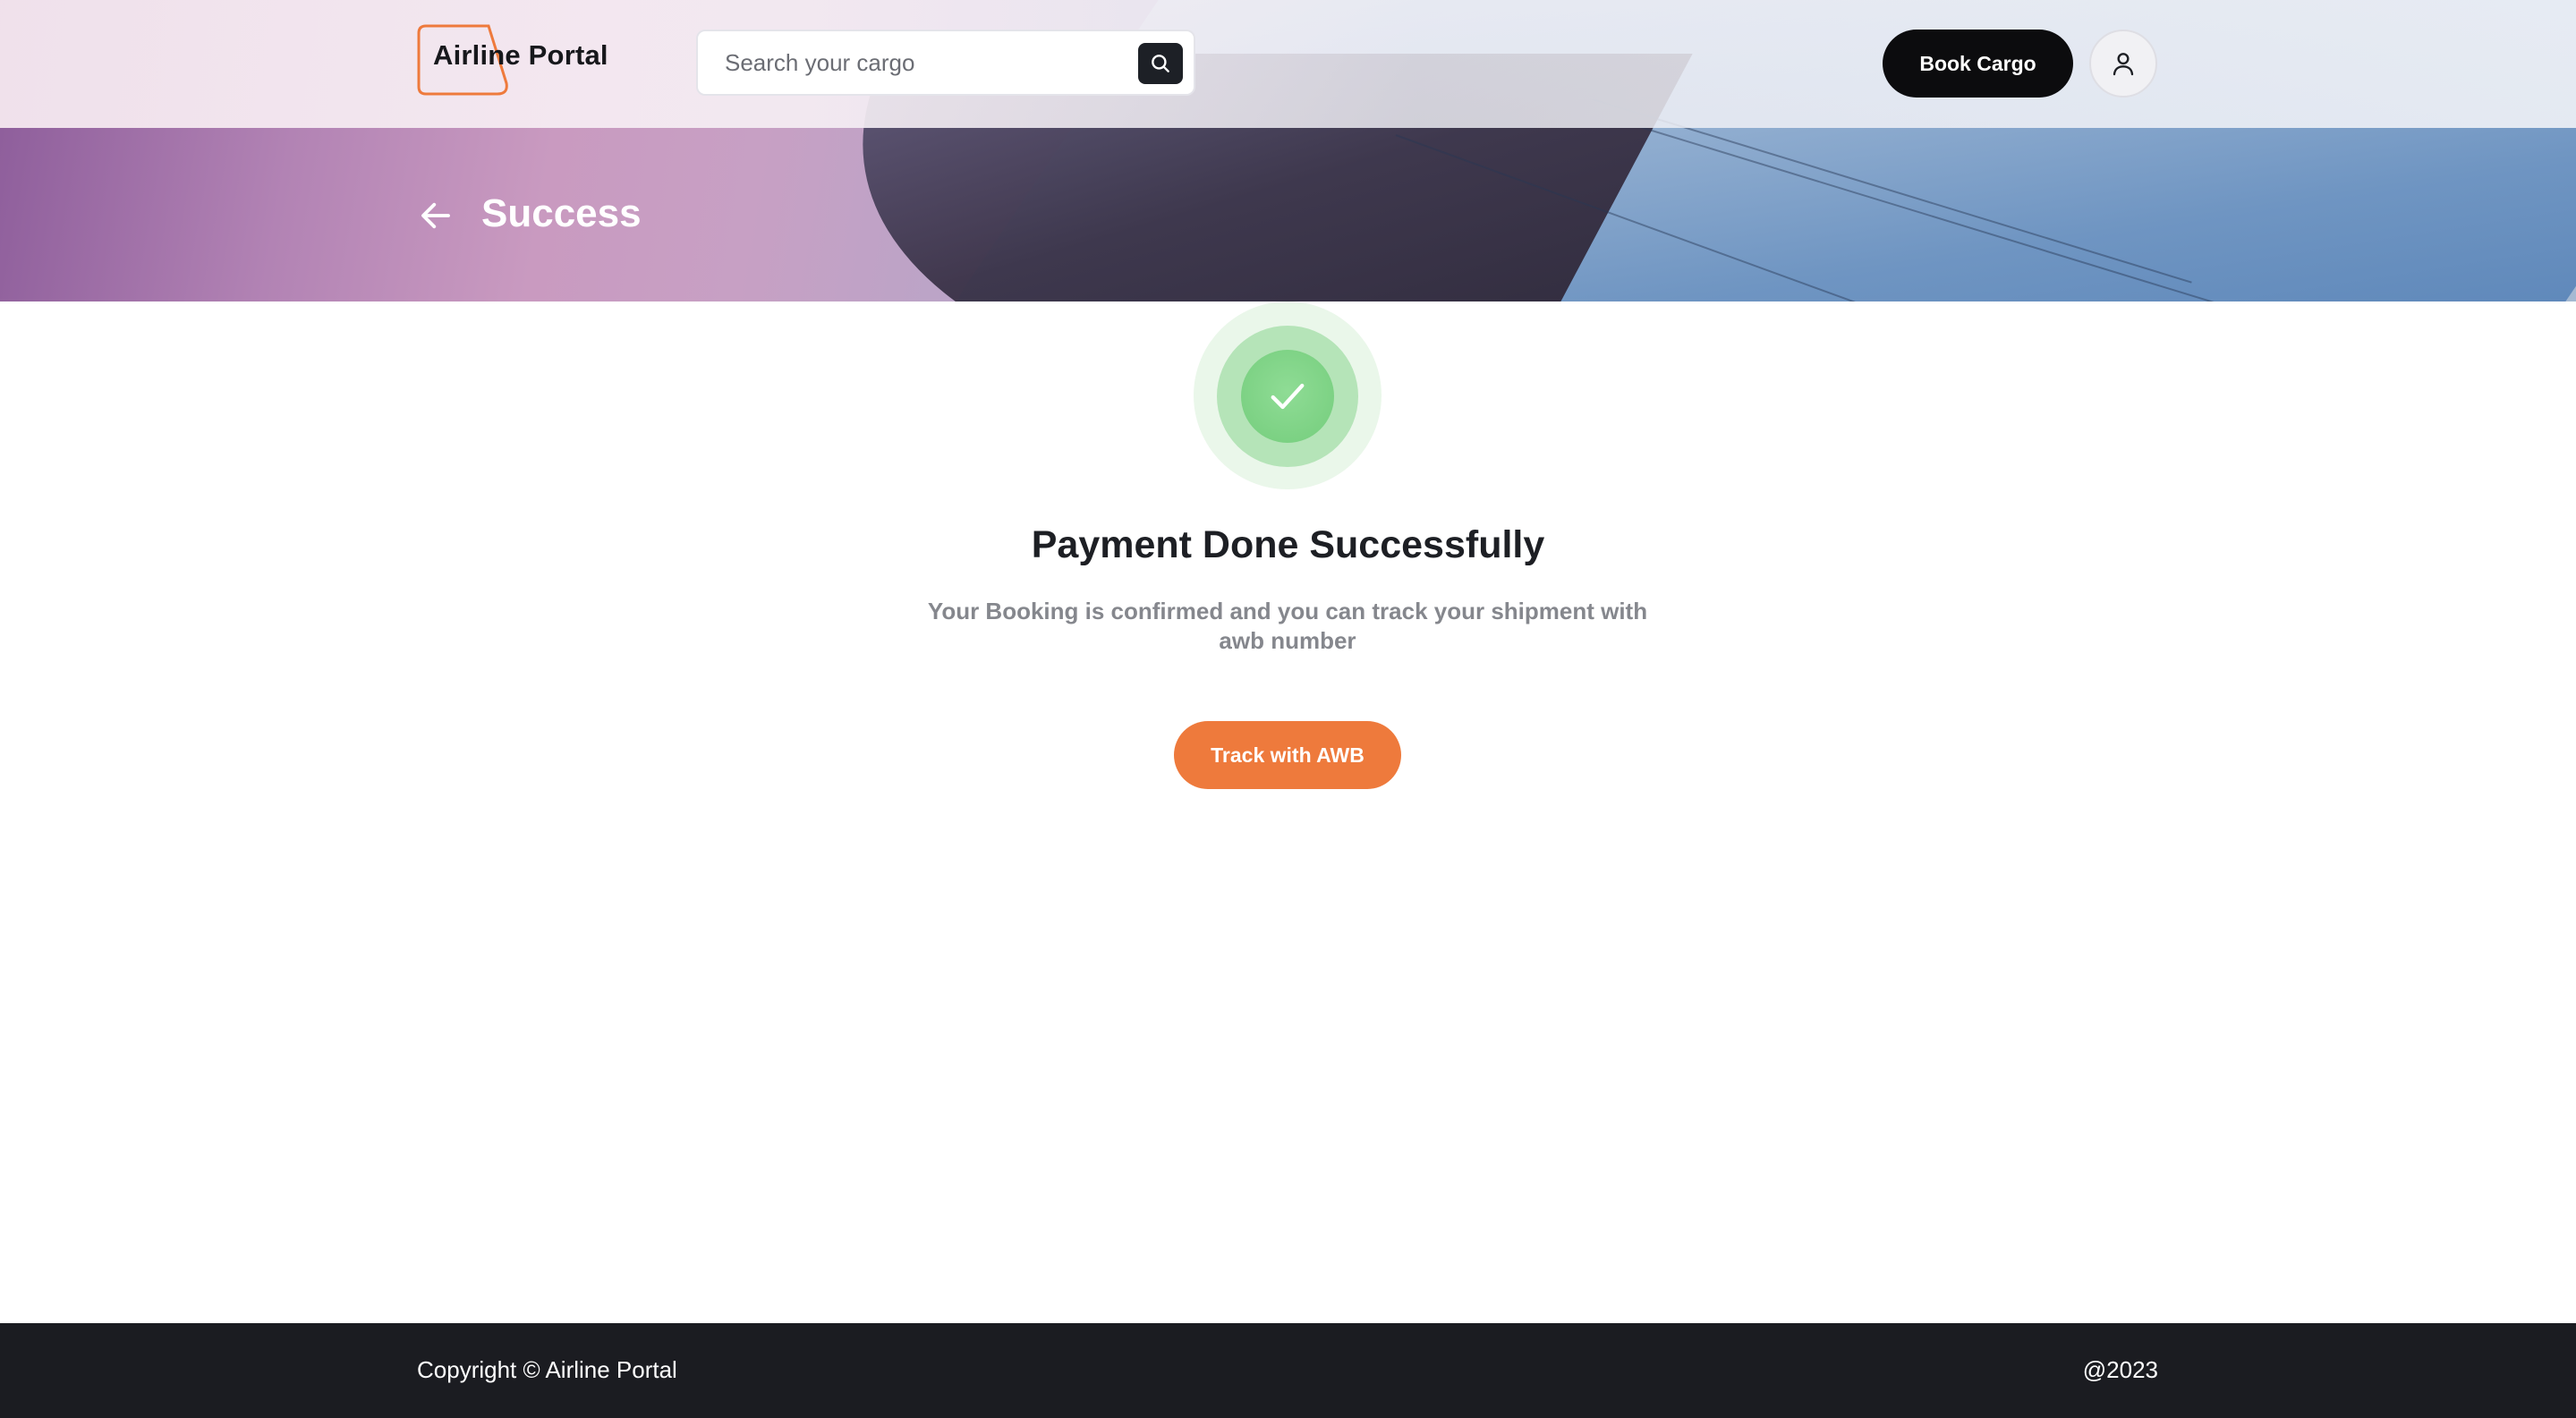 Image resolution: width=2576 pixels, height=1418 pixels. What do you see at coordinates (1288, 1370) in the screenshot?
I see `footer: Copyright © Airline Portal @2023` at bounding box center [1288, 1370].